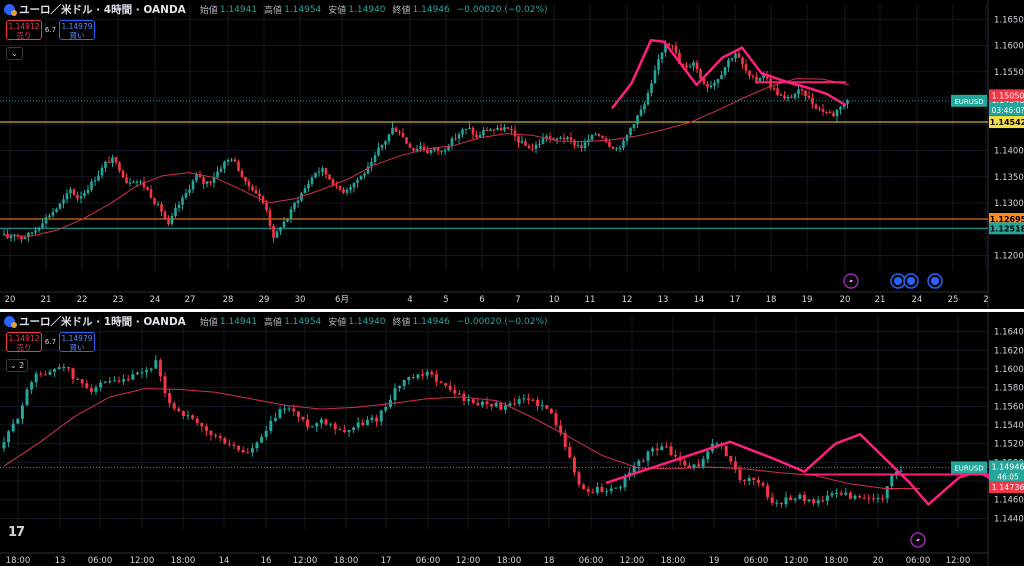 The width and height of the screenshot is (1024, 566). I want to click on time-tick-label: 27, so click(190, 300).